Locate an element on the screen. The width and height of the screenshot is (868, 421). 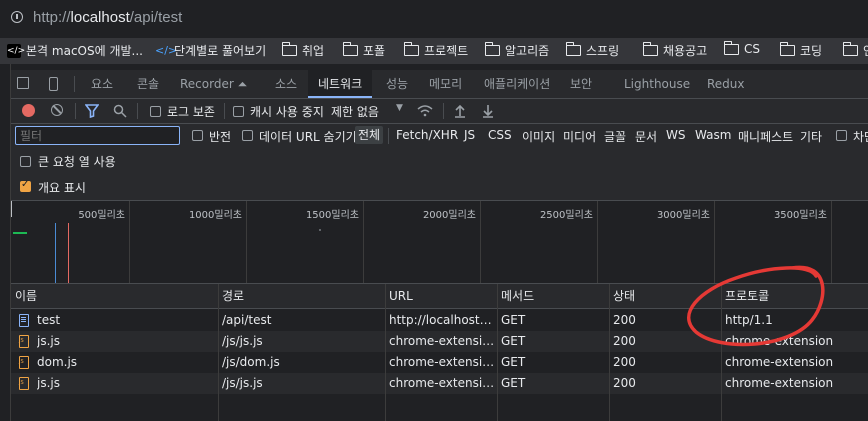
filter-input is located at coordinates (97, 135).